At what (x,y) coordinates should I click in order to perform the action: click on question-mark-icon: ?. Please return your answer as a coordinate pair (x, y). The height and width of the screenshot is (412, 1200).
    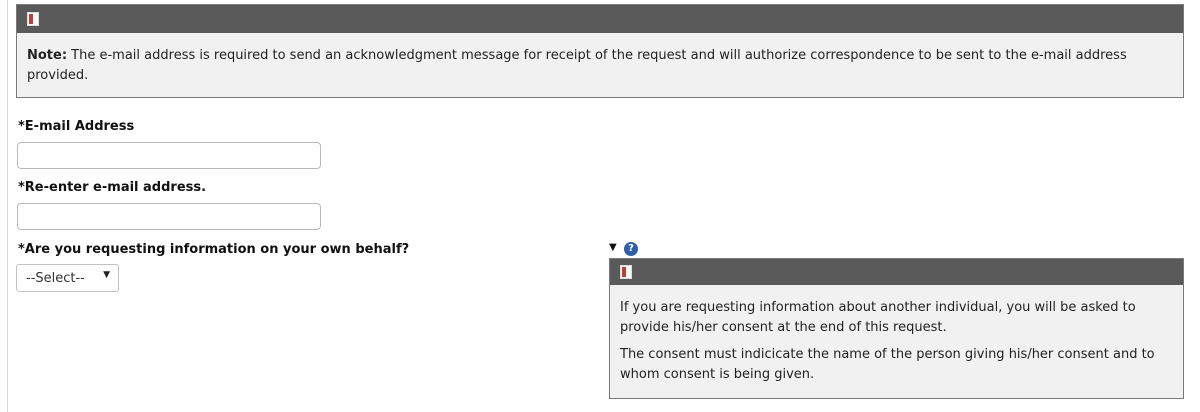
    Looking at the image, I should click on (631, 249).